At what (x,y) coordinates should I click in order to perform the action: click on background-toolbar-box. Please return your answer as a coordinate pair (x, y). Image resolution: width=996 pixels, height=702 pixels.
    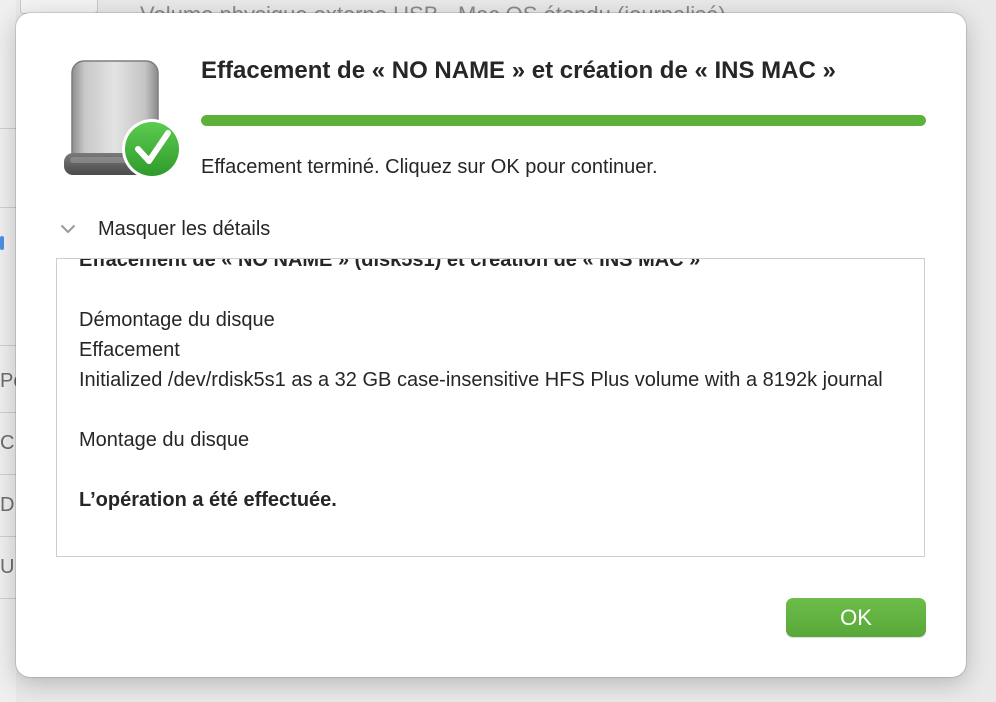
    Looking at the image, I should click on (59, 7).